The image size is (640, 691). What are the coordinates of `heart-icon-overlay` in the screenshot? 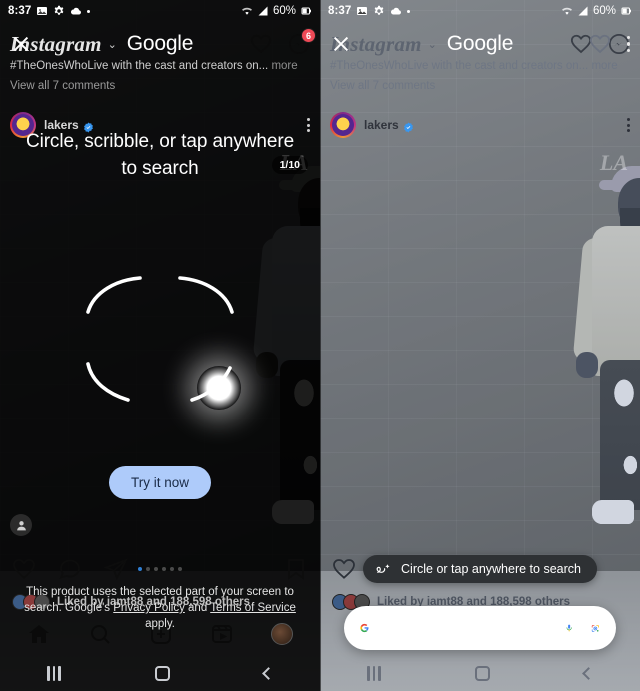 It's located at (600, 44).